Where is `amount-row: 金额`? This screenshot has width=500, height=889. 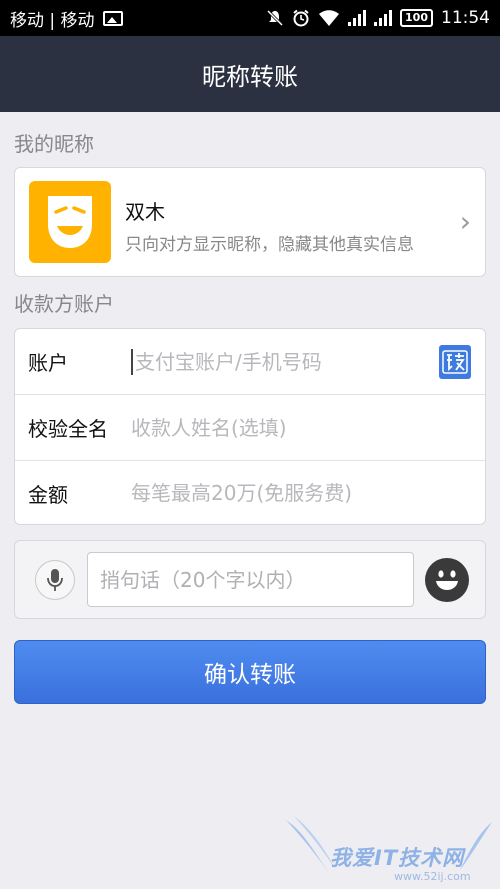 amount-row: 金额 is located at coordinates (250, 492).